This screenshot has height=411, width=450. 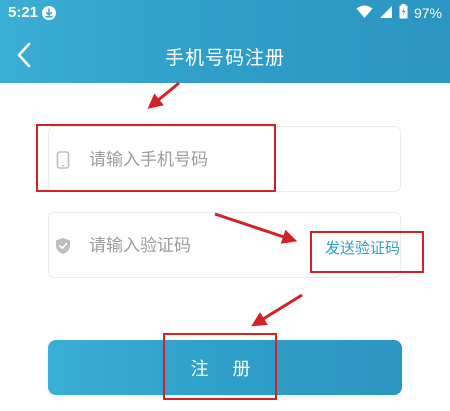 I want to click on annotation-arrow-phone, so click(x=163, y=95).